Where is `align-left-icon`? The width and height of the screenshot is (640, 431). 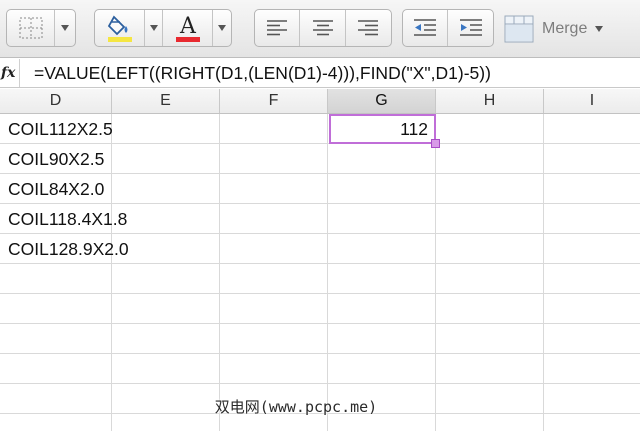 align-left-icon is located at coordinates (277, 28).